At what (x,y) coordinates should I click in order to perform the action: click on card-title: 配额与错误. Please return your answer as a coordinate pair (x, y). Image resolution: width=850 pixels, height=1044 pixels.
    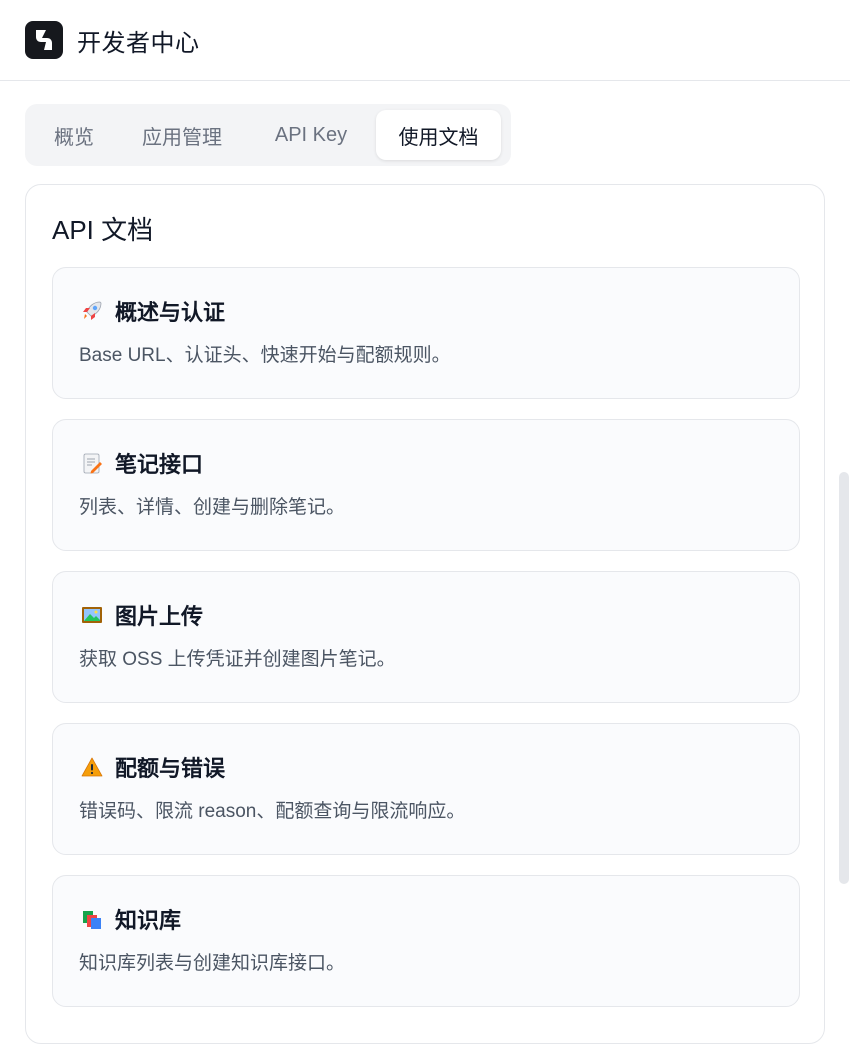
    Looking at the image, I should click on (170, 768).